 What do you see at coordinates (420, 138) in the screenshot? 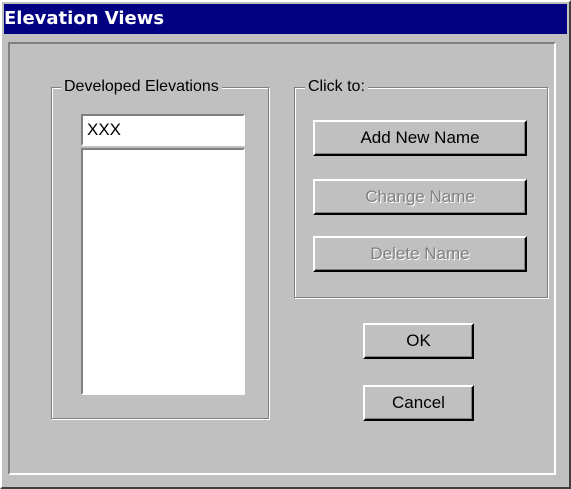
I see `add-new-name-button: Add New Name` at bounding box center [420, 138].